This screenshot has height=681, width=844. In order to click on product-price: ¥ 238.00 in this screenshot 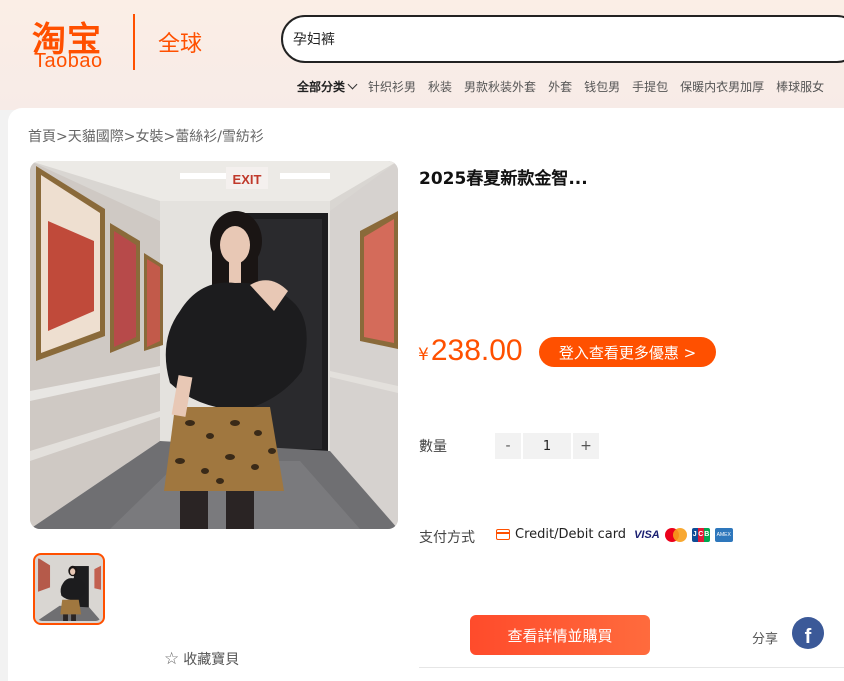, I will do `click(470, 351)`.